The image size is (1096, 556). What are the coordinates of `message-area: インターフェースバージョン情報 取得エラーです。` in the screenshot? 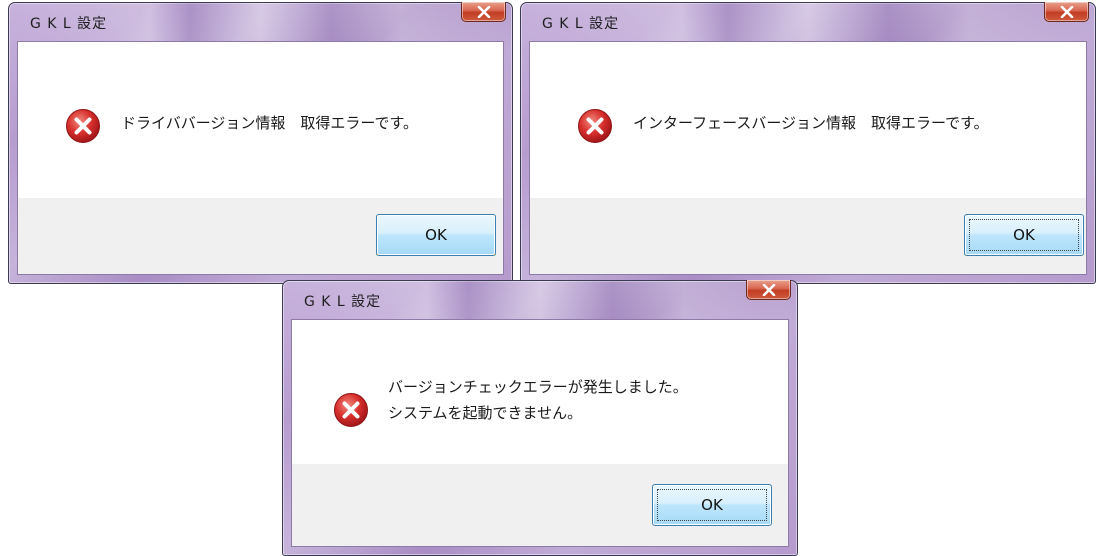 It's located at (808, 112).